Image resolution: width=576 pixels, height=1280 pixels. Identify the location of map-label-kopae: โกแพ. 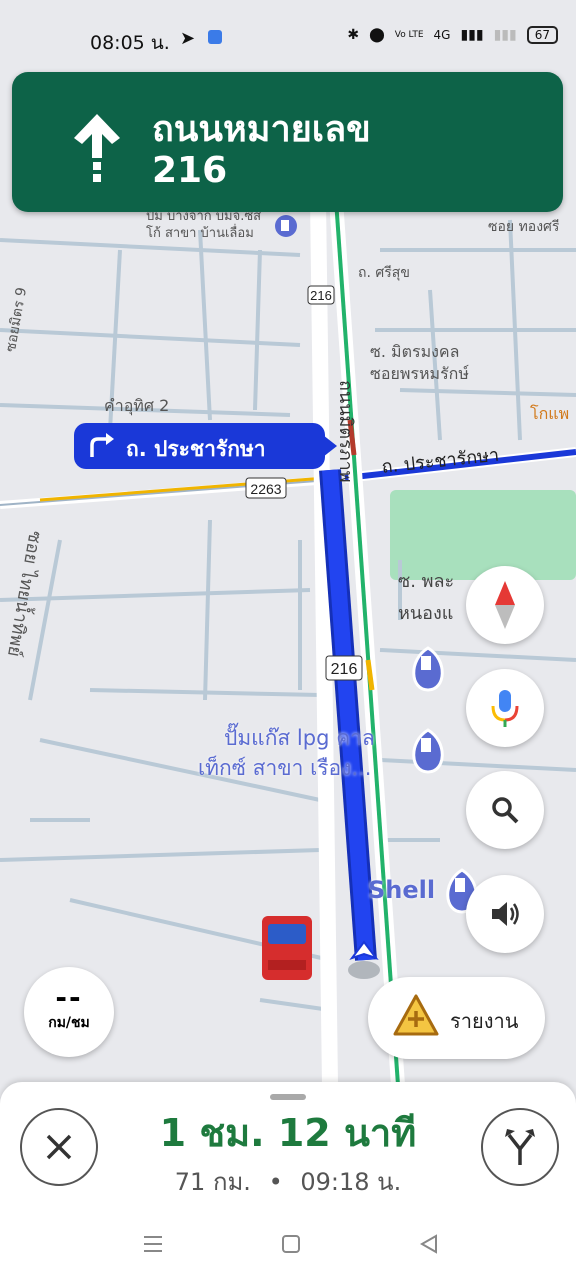
(550, 413).